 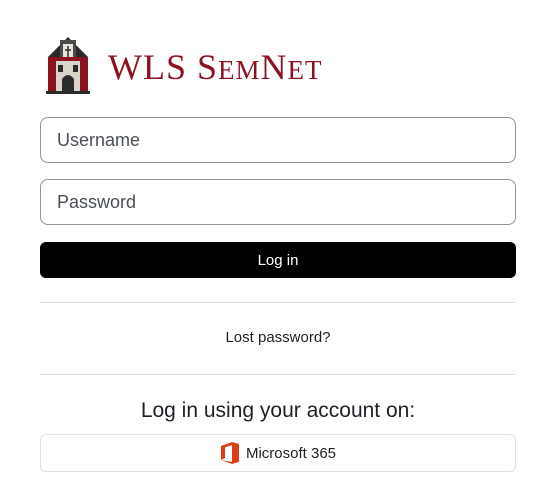 I want to click on username-input, so click(x=278, y=140).